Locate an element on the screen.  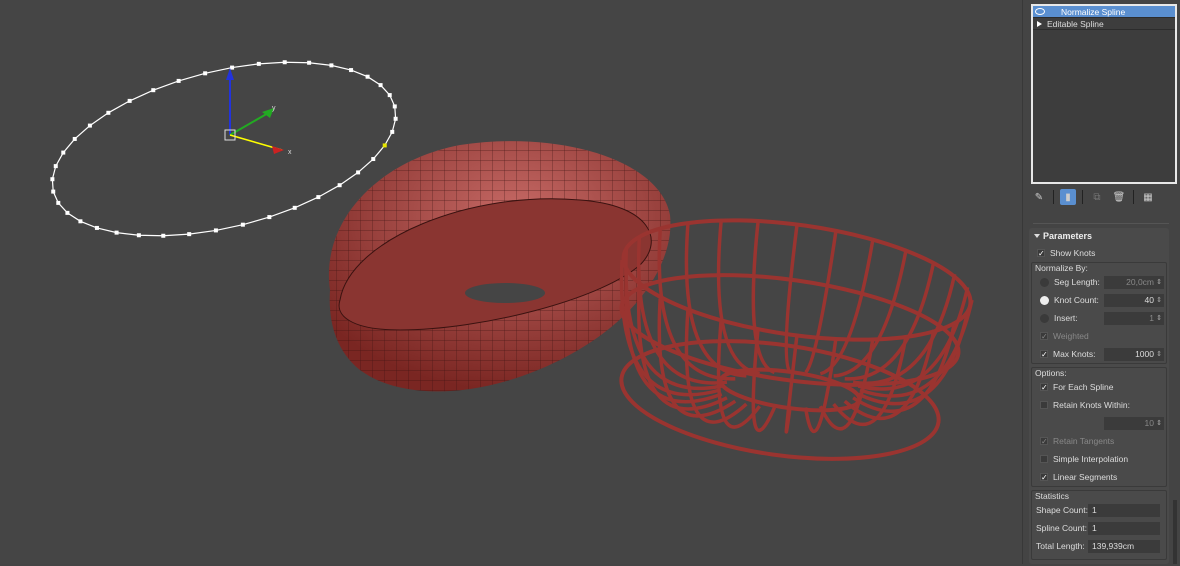
configure-sets-icon: ▦ is located at coordinates (1148, 197).